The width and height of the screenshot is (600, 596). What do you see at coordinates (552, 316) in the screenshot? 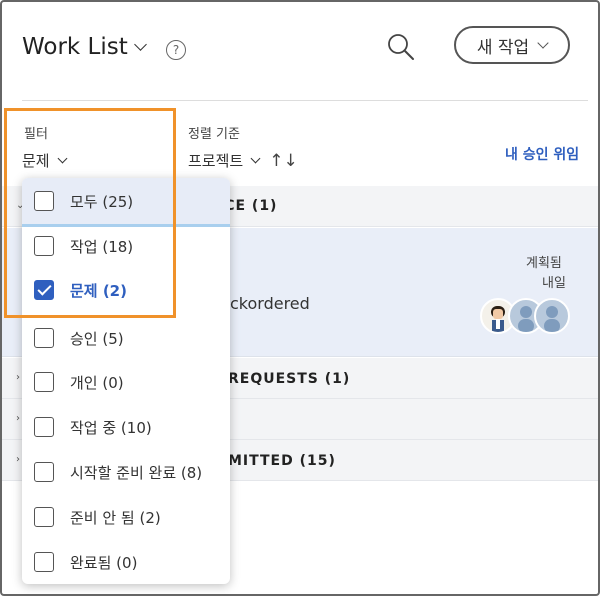
I see `avatar` at bounding box center [552, 316].